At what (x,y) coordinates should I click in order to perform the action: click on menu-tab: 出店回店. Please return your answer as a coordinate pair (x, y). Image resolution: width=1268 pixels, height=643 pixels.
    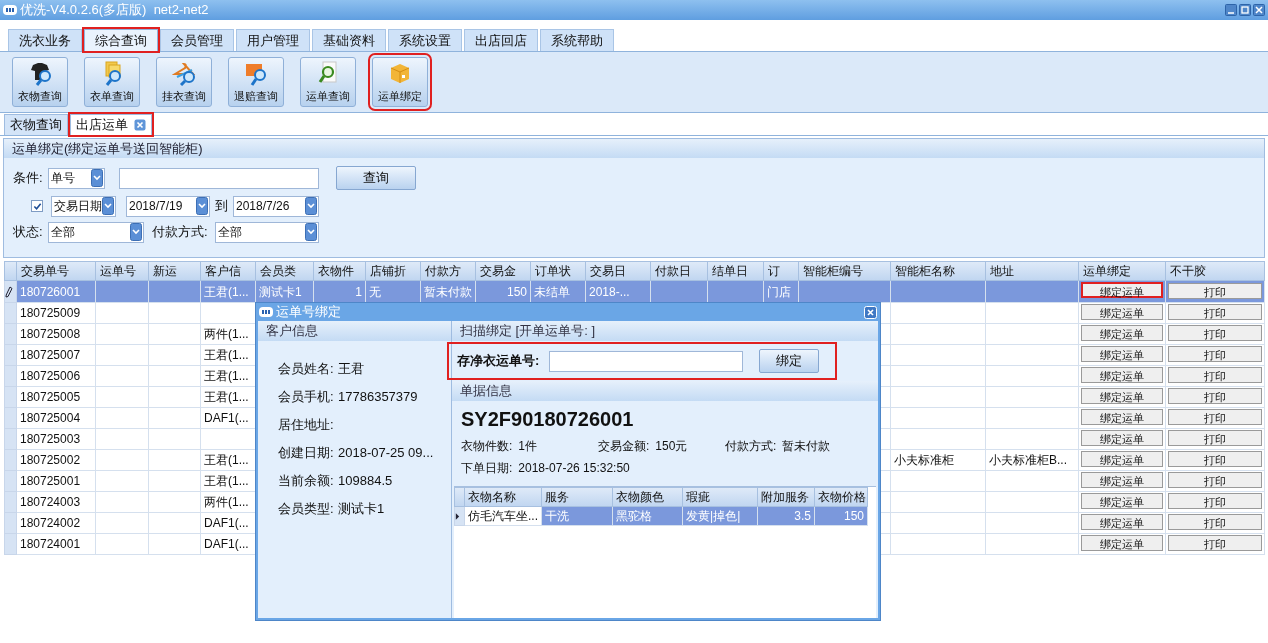
    Looking at the image, I should click on (501, 40).